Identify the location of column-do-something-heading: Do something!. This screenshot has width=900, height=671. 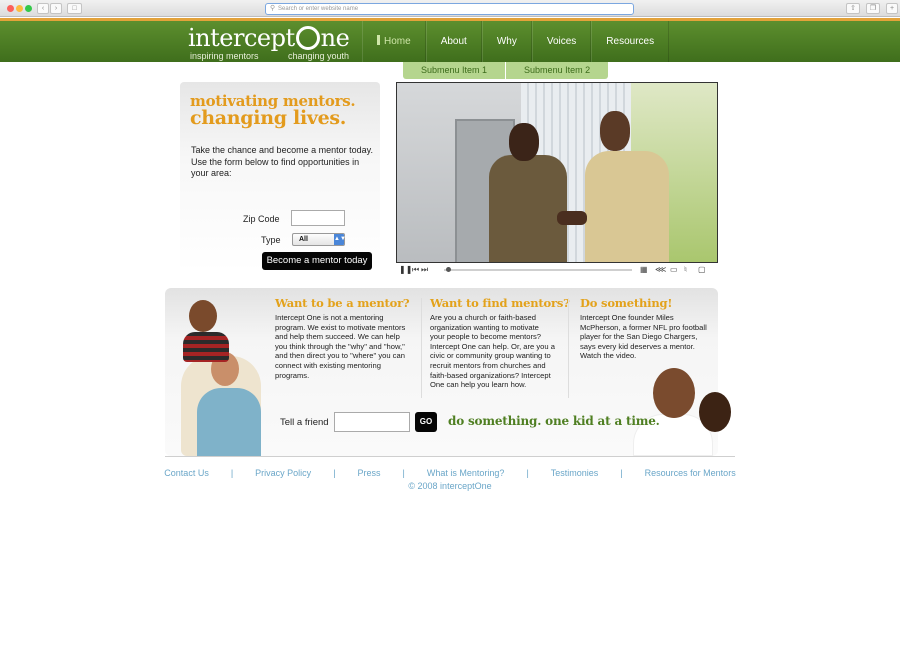
(626, 303).